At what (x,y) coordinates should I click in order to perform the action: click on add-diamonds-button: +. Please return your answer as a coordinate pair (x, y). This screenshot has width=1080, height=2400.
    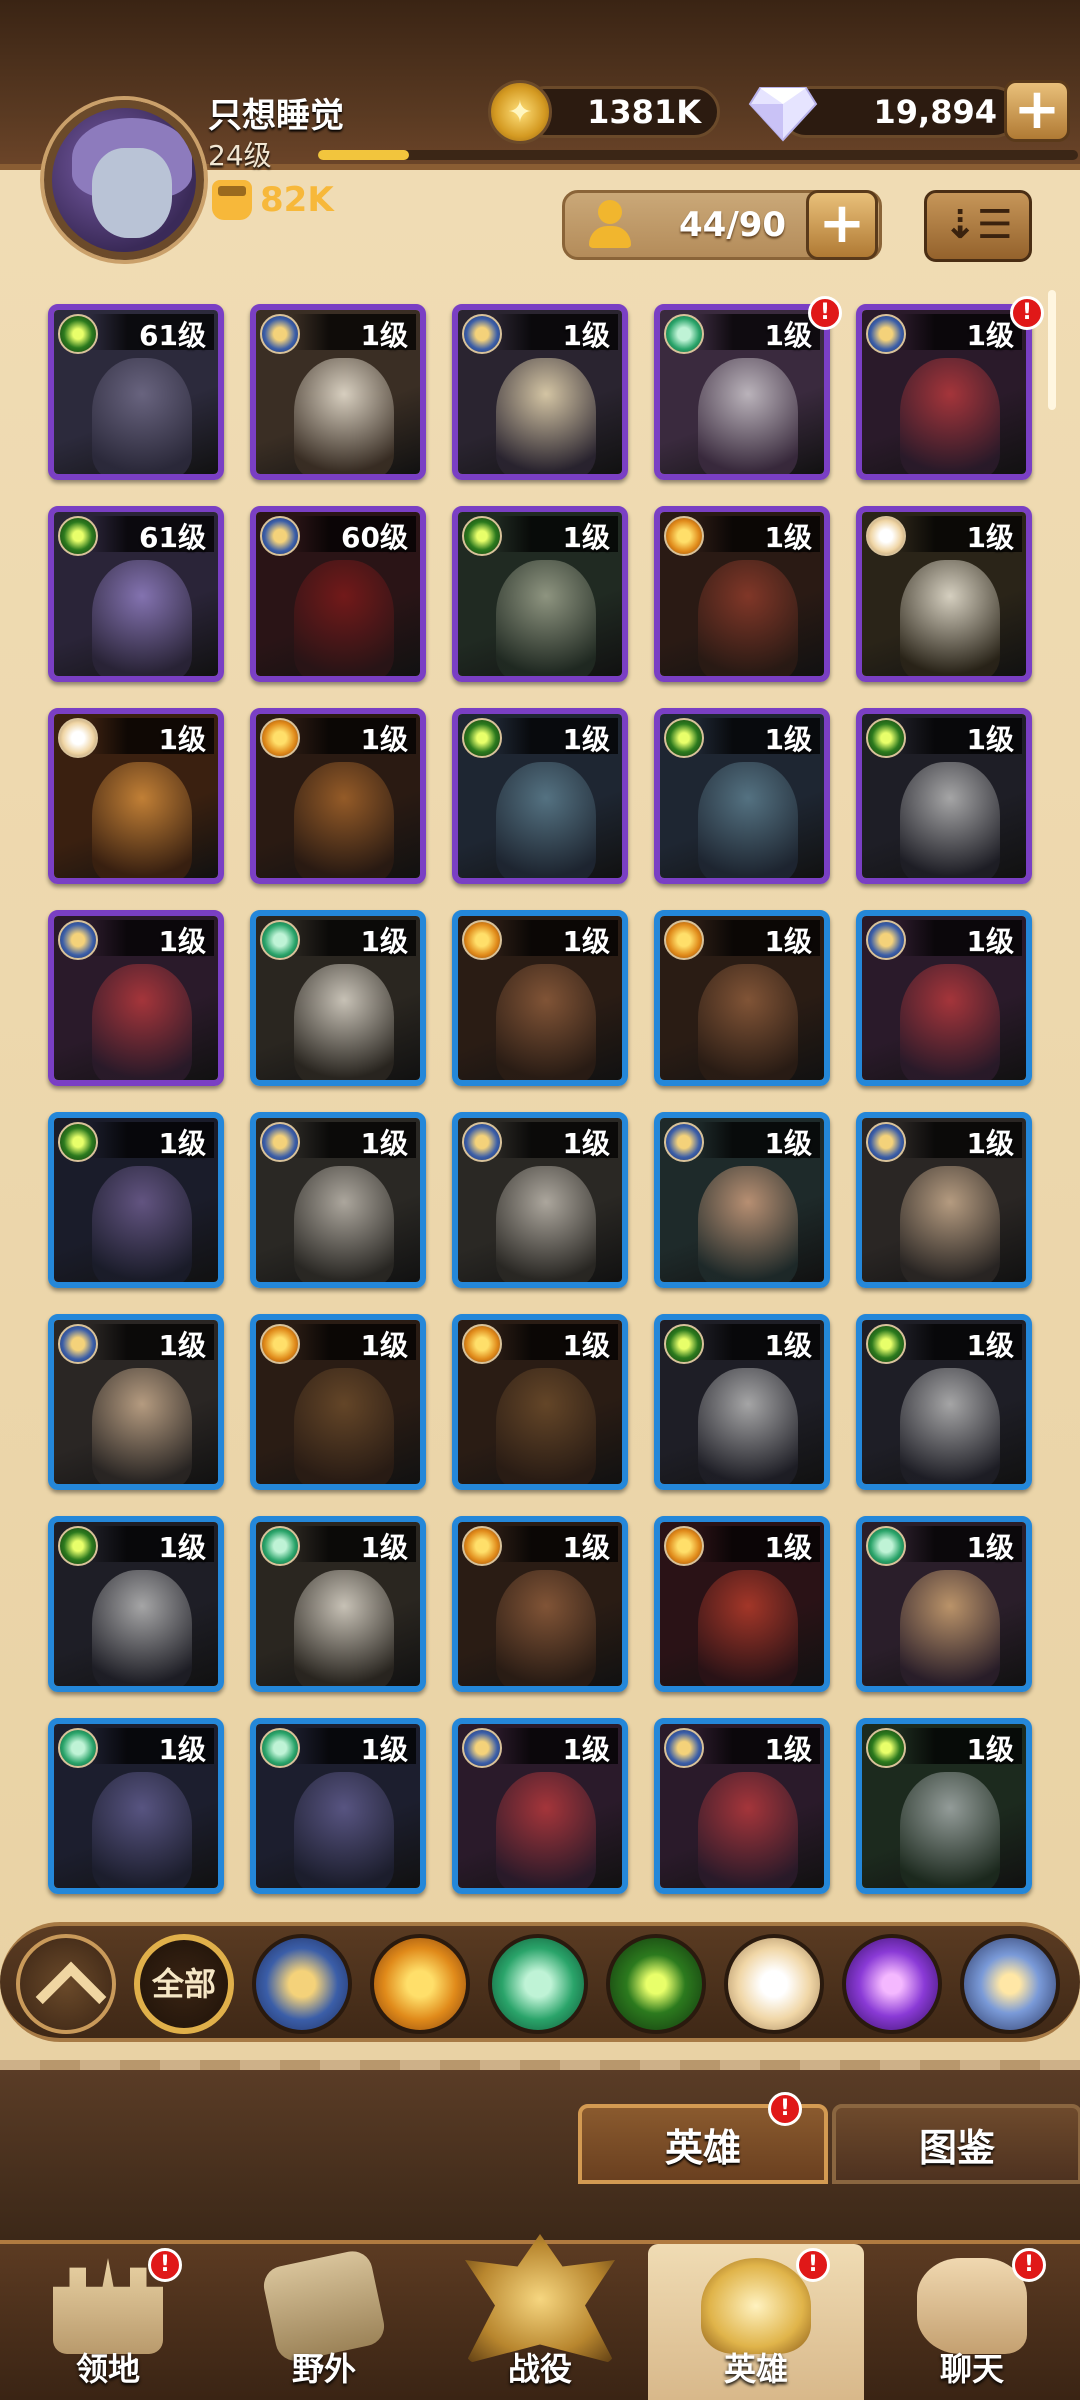
    Looking at the image, I should click on (1037, 111).